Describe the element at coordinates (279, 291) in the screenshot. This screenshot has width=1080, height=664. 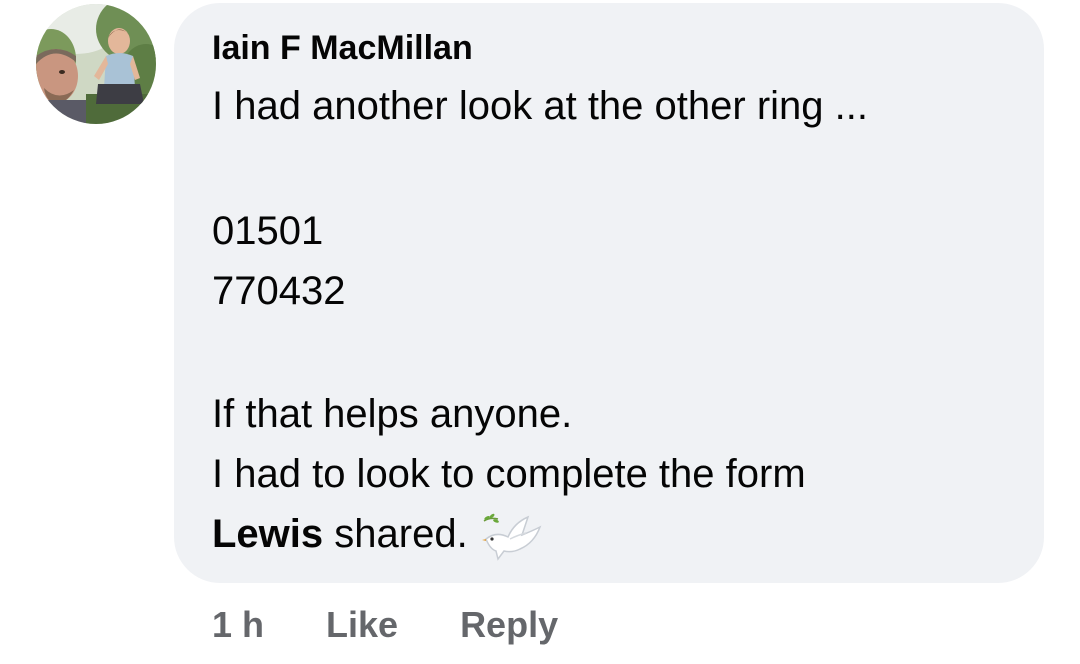
I see `comment-text-line: 770432` at that location.